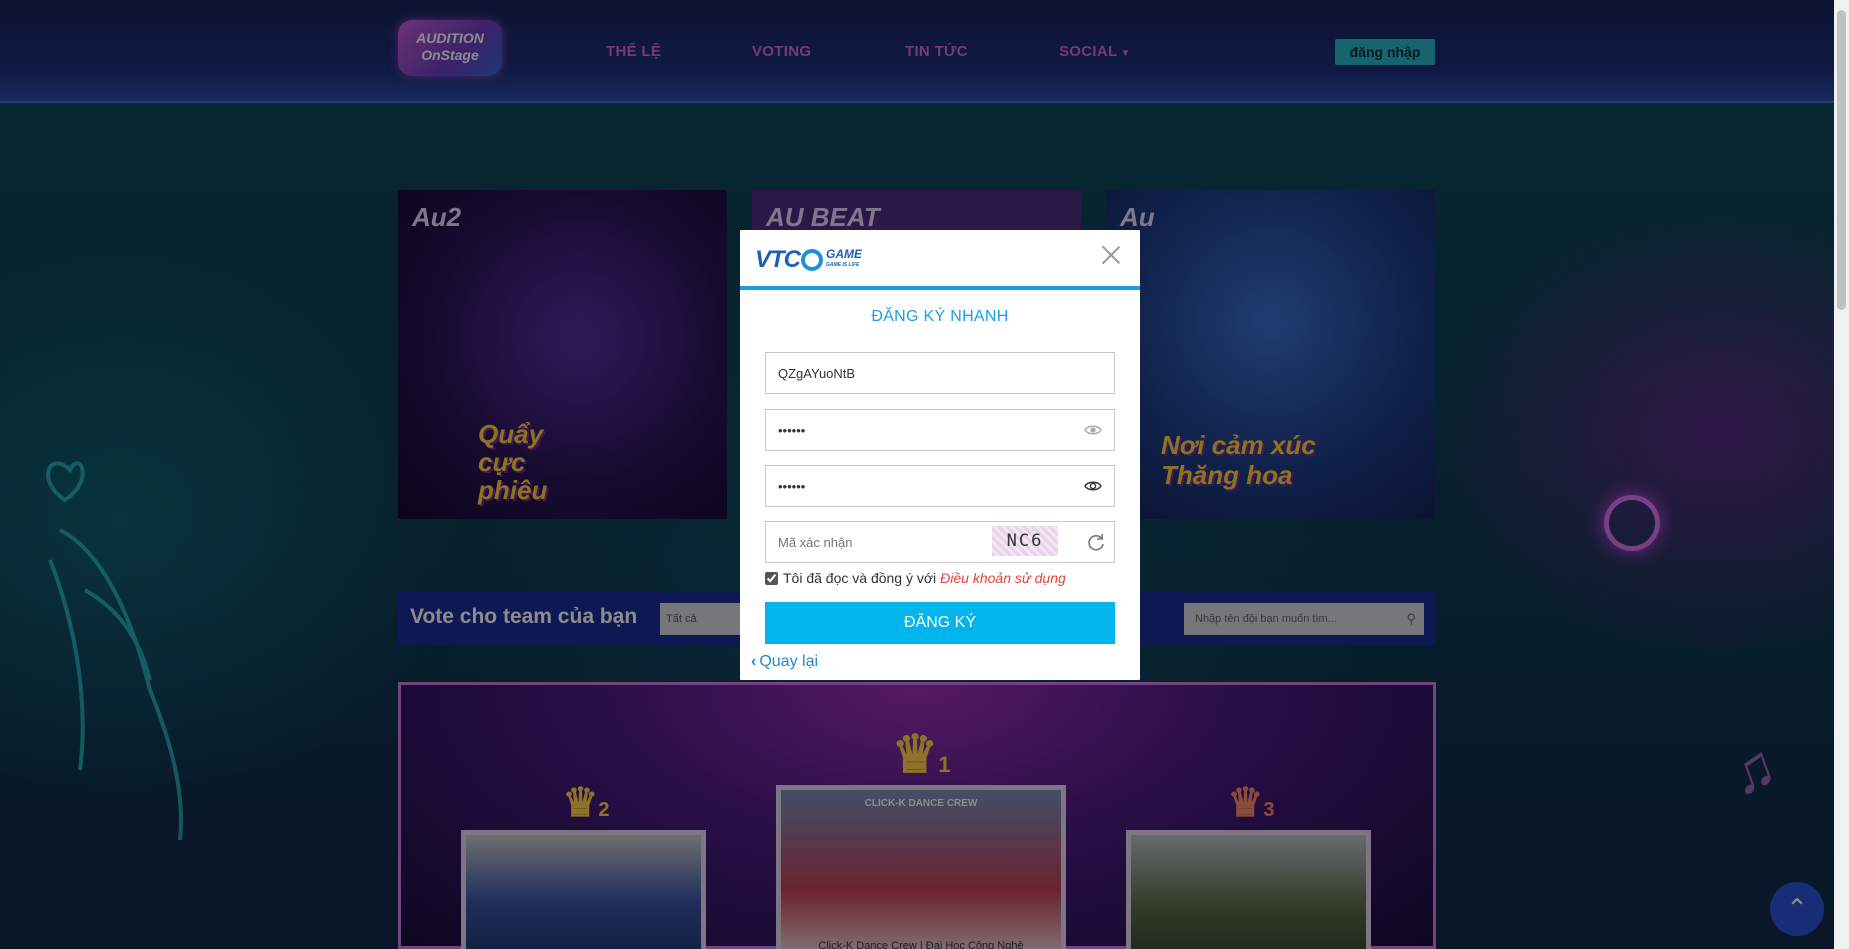  What do you see at coordinates (789, 661) in the screenshot?
I see `back-link-label: Quay lại` at bounding box center [789, 661].